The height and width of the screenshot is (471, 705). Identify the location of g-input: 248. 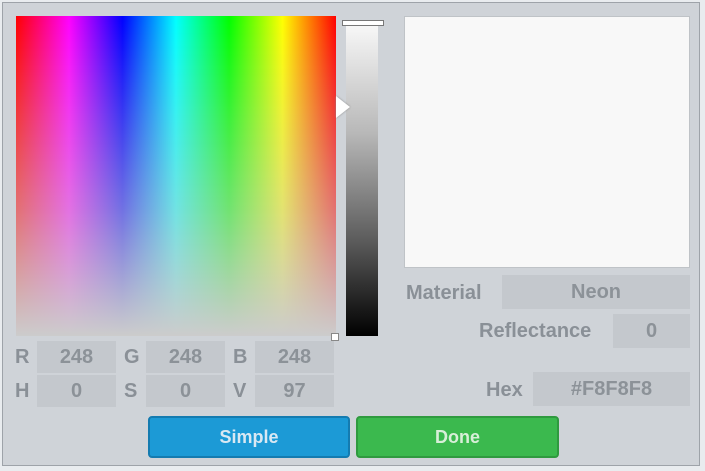
(185, 357).